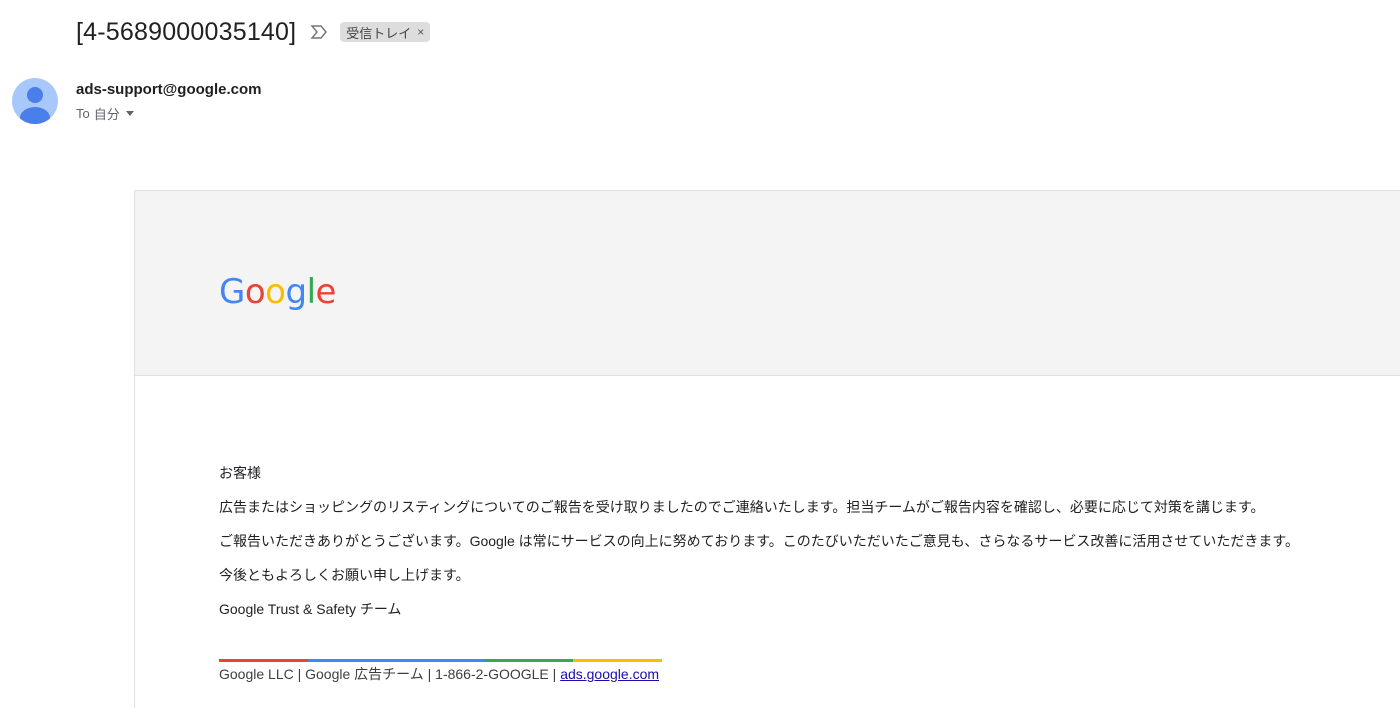 This screenshot has width=1400, height=708. What do you see at coordinates (379, 33) in the screenshot?
I see `label-chip-text: 受信トレイ` at bounding box center [379, 33].